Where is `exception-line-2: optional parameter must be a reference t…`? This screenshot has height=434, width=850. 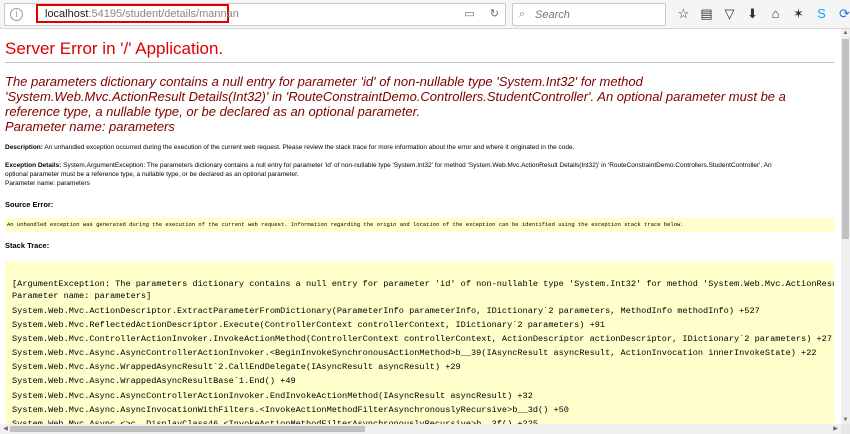 exception-line-2: optional parameter must be a reference t… is located at coordinates (152, 174).